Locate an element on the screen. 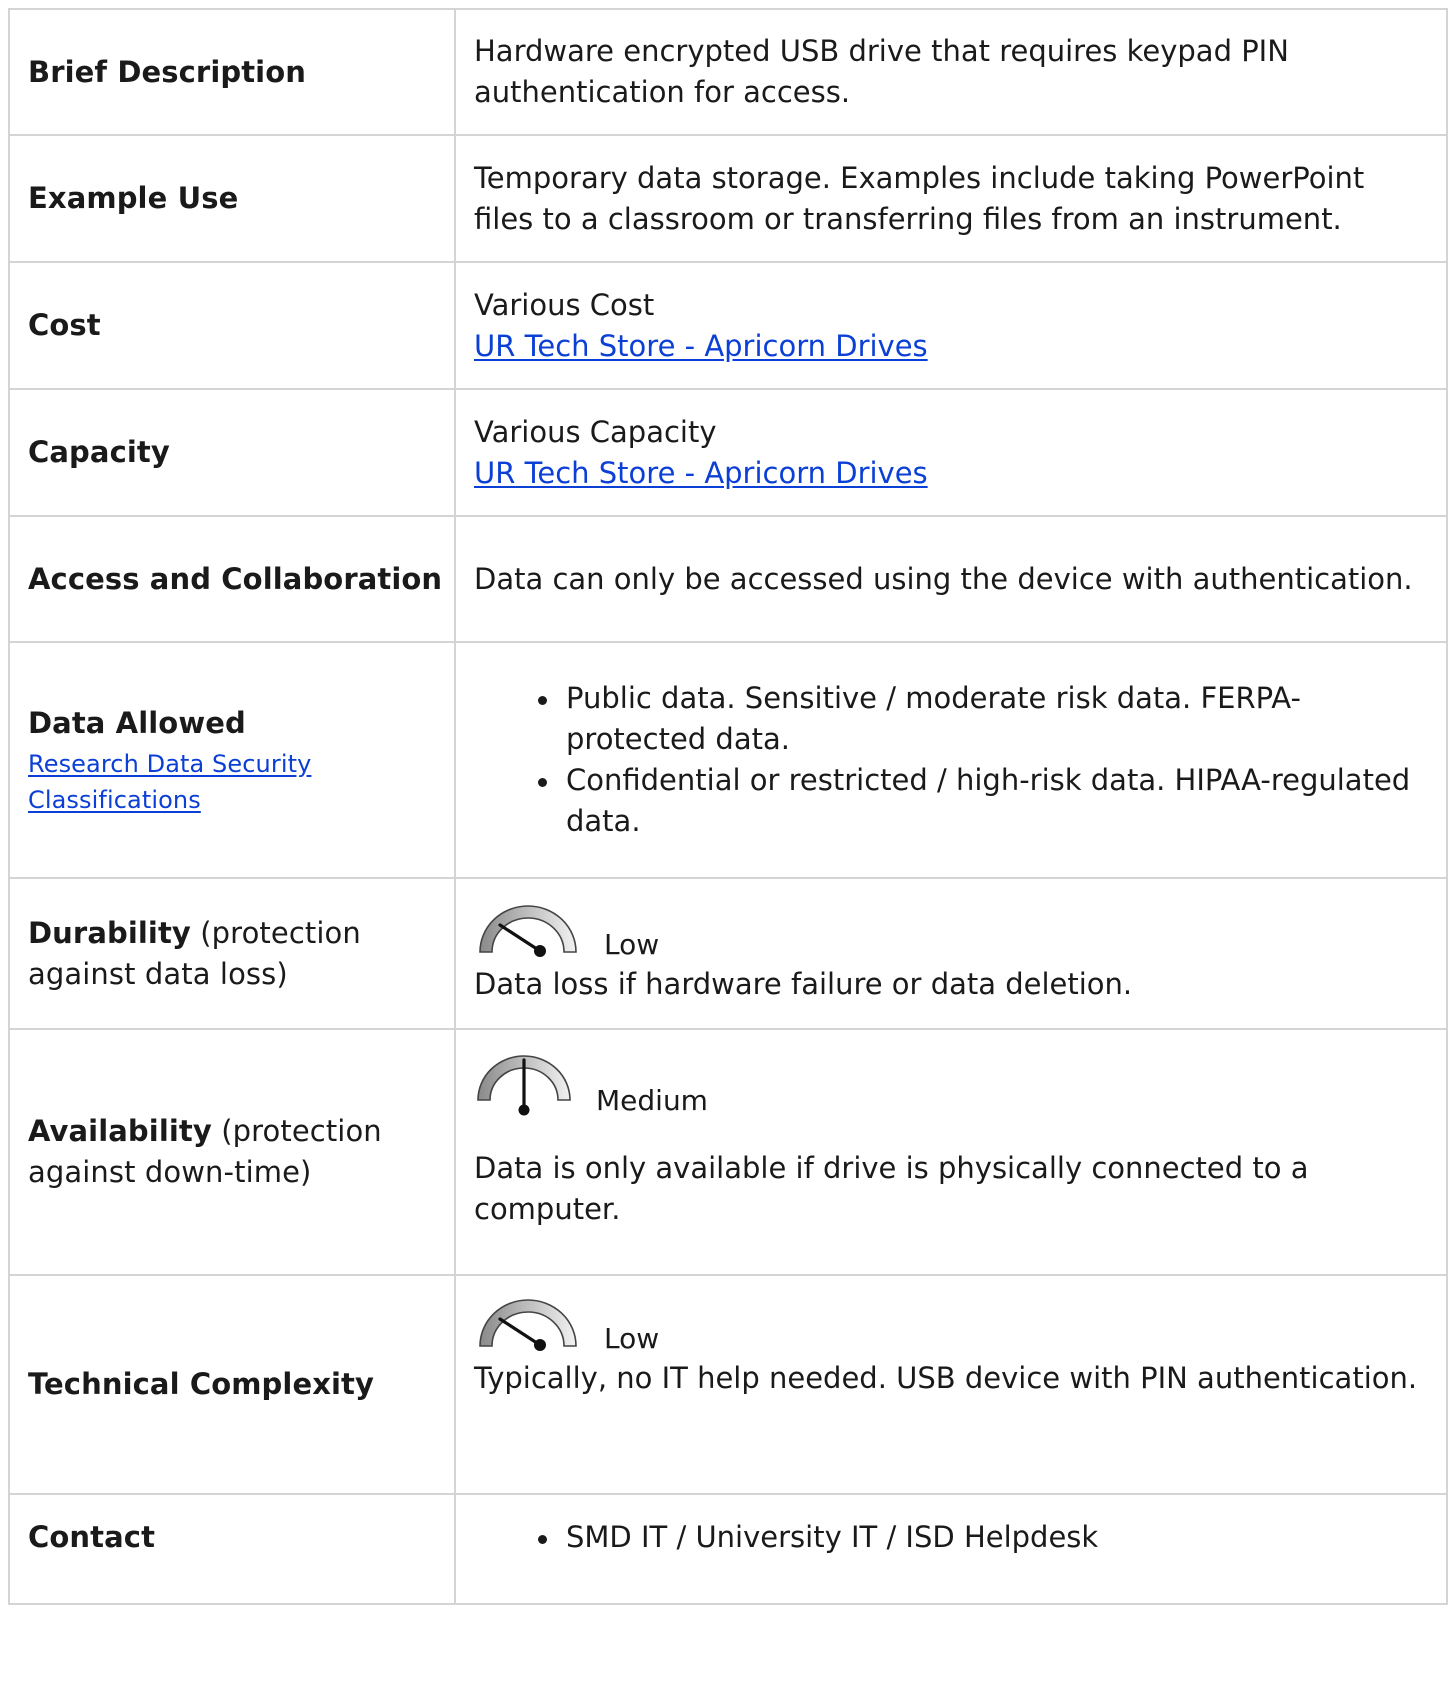 Image resolution: width=1451 pixels, height=1698 pixels. label-example-use: Example Use is located at coordinates (232, 198).